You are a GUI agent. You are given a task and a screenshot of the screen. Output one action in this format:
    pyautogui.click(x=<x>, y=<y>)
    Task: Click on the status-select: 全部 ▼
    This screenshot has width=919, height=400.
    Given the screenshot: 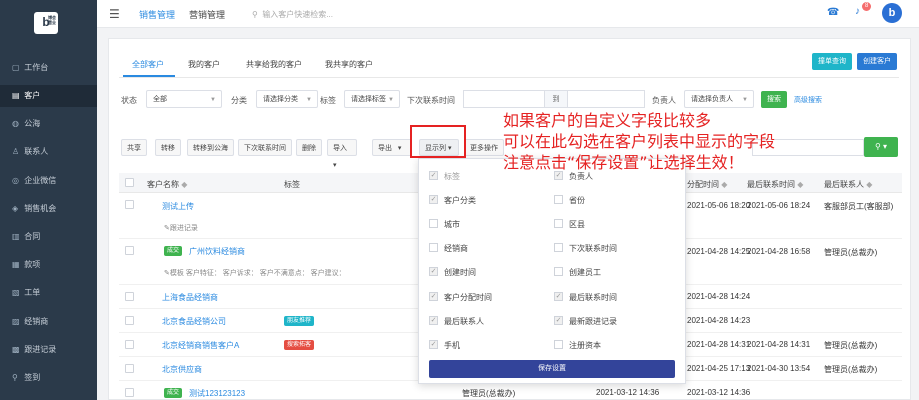 What is the action you would take?
    pyautogui.click(x=184, y=99)
    